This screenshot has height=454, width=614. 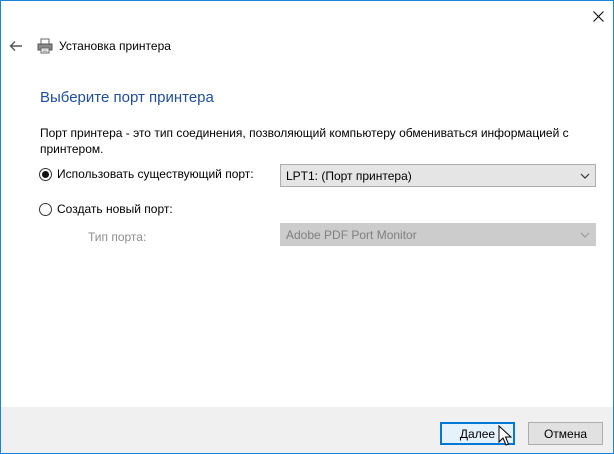 What do you see at coordinates (438, 234) in the screenshot?
I see `port-type-select: Adobe PDF Port Monitor` at bounding box center [438, 234].